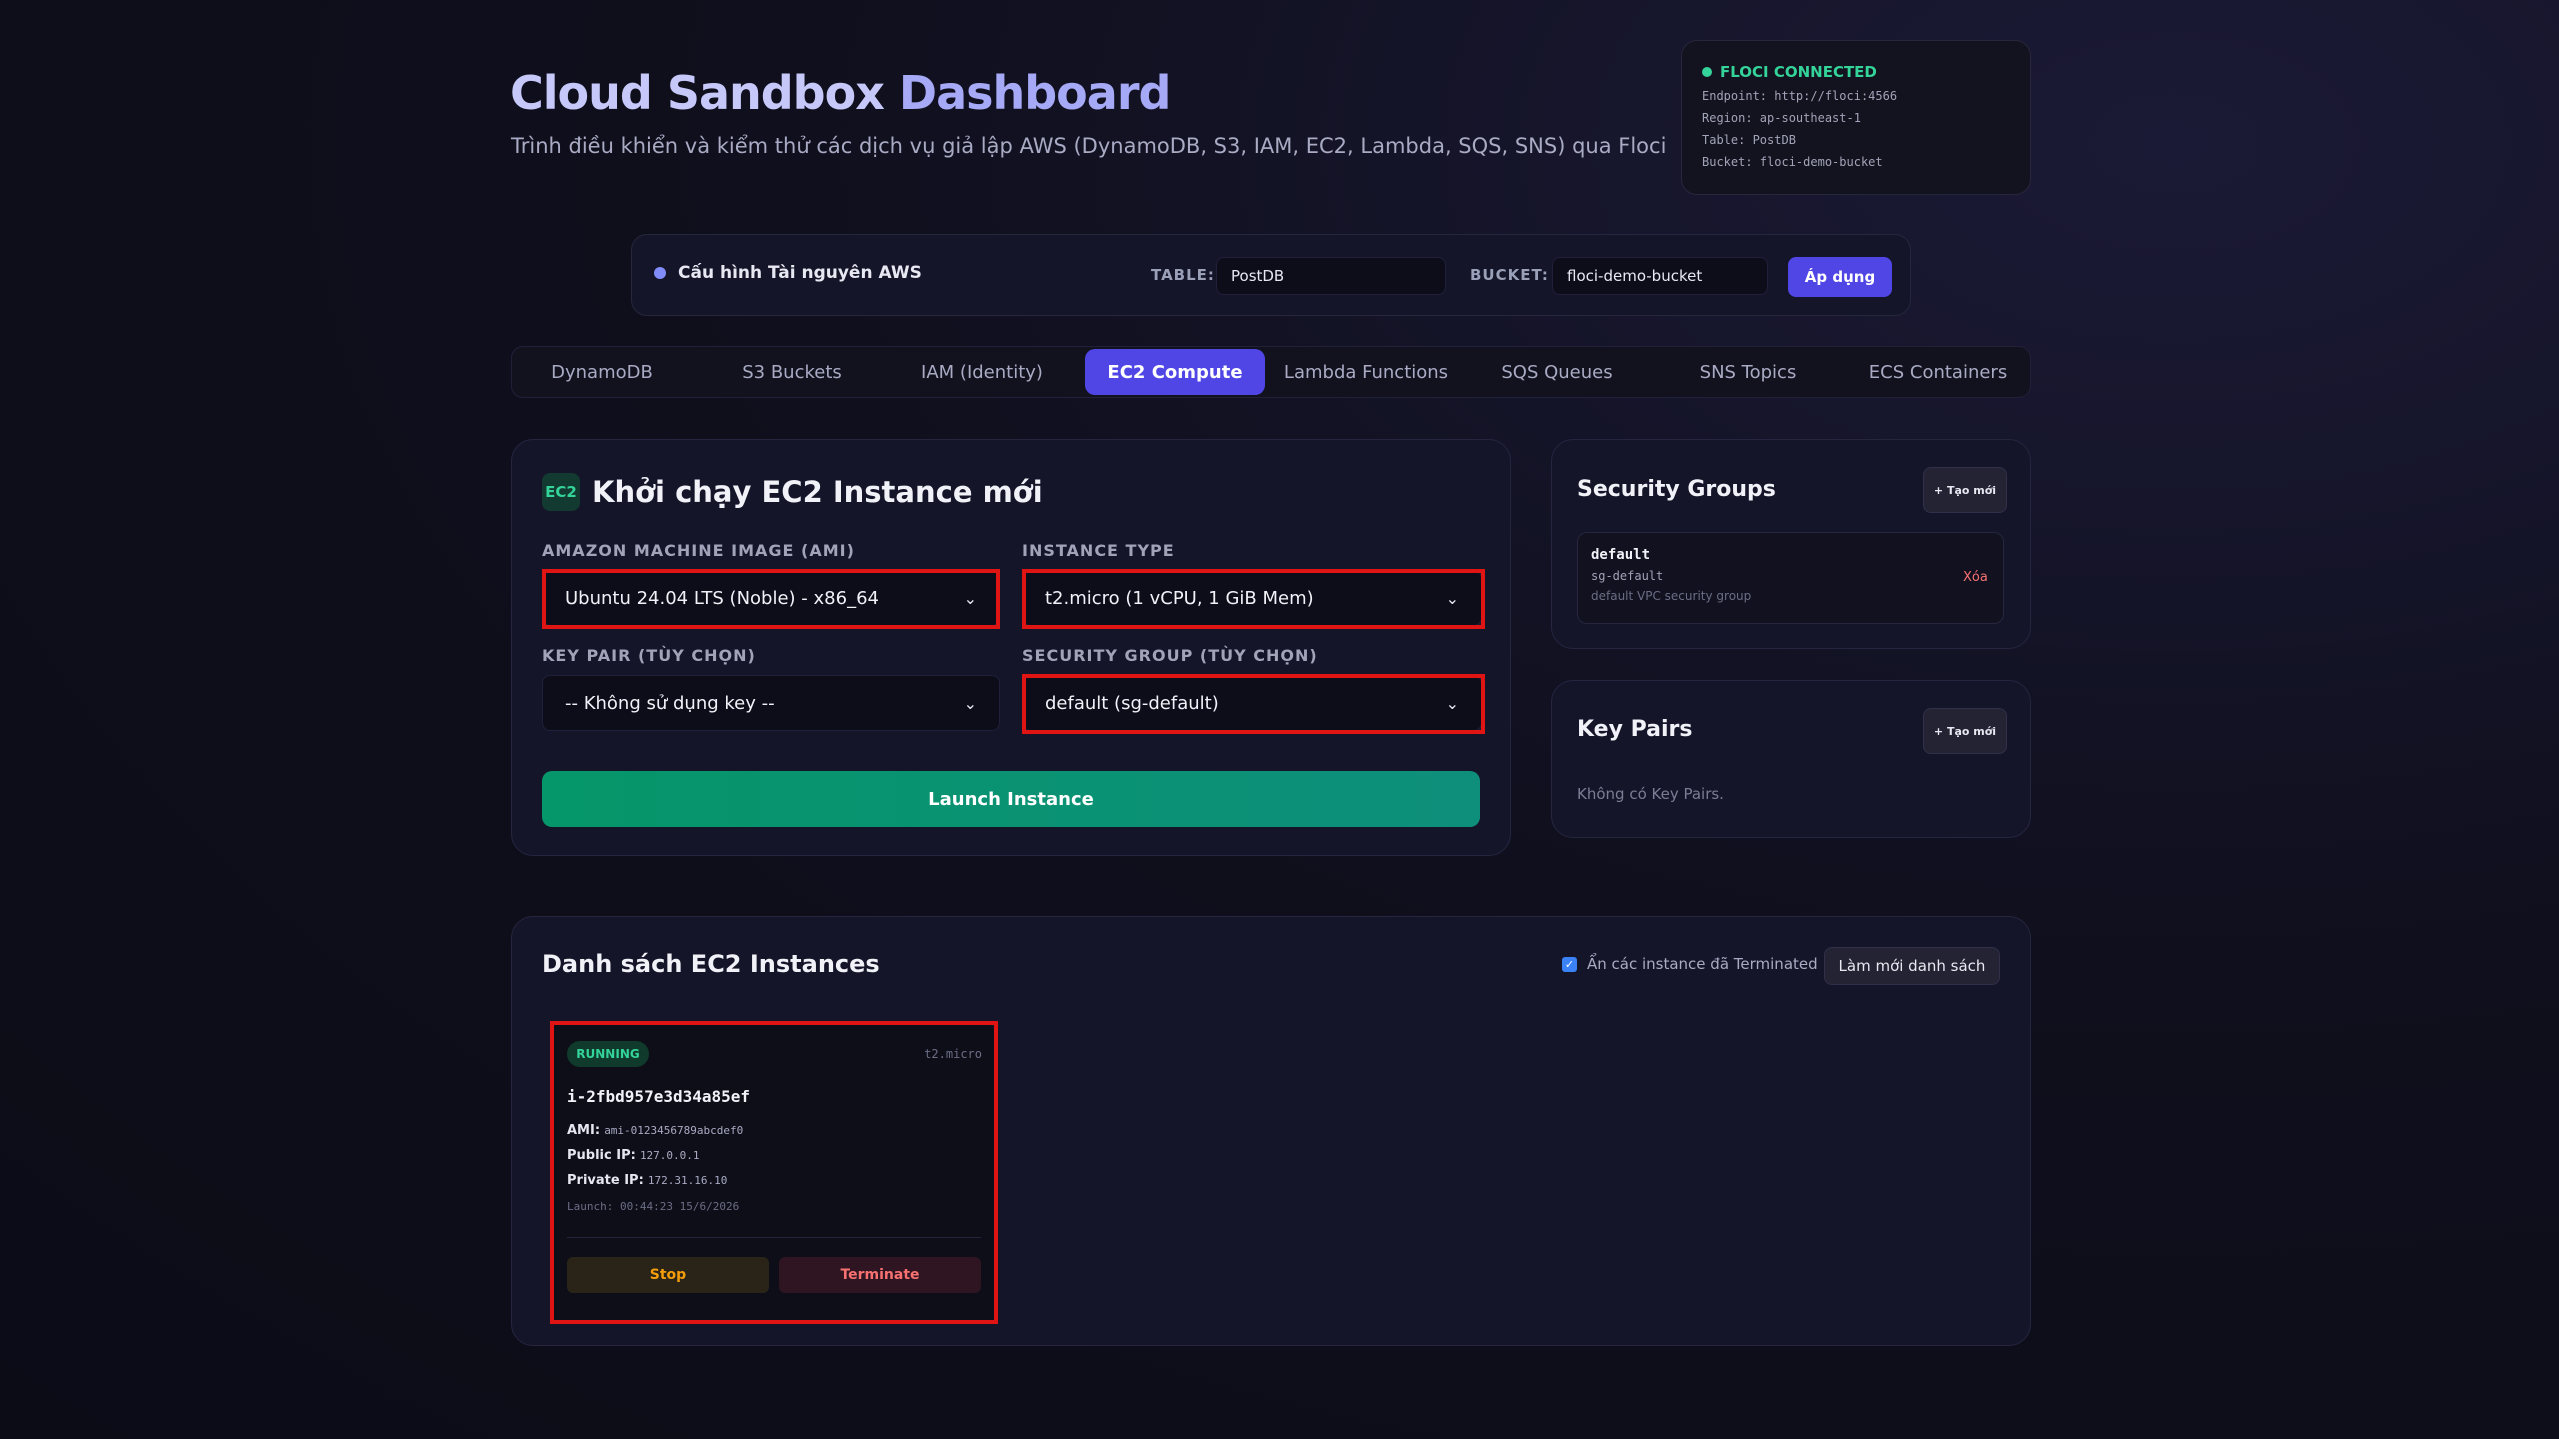  Describe the element at coordinates (1660, 276) in the screenshot. I see `bucket-input: floci-demo-bucket` at that location.